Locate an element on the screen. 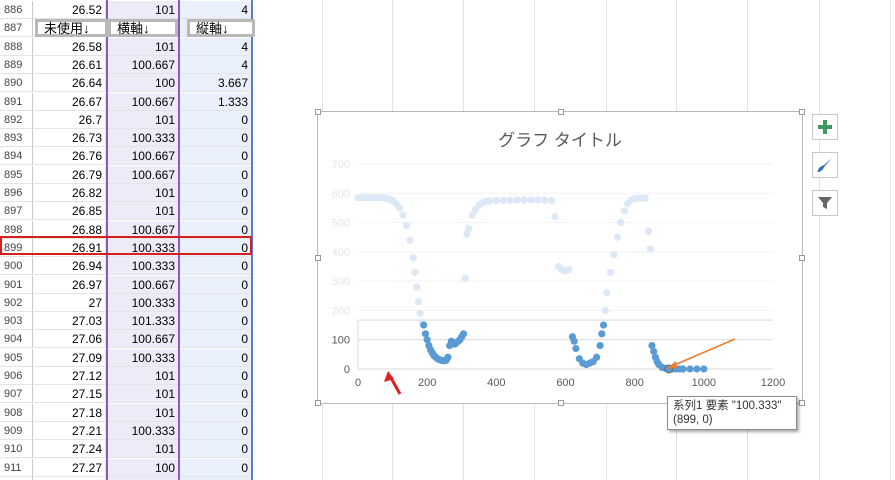  cell-unused: 26.64 is located at coordinates (69, 83).